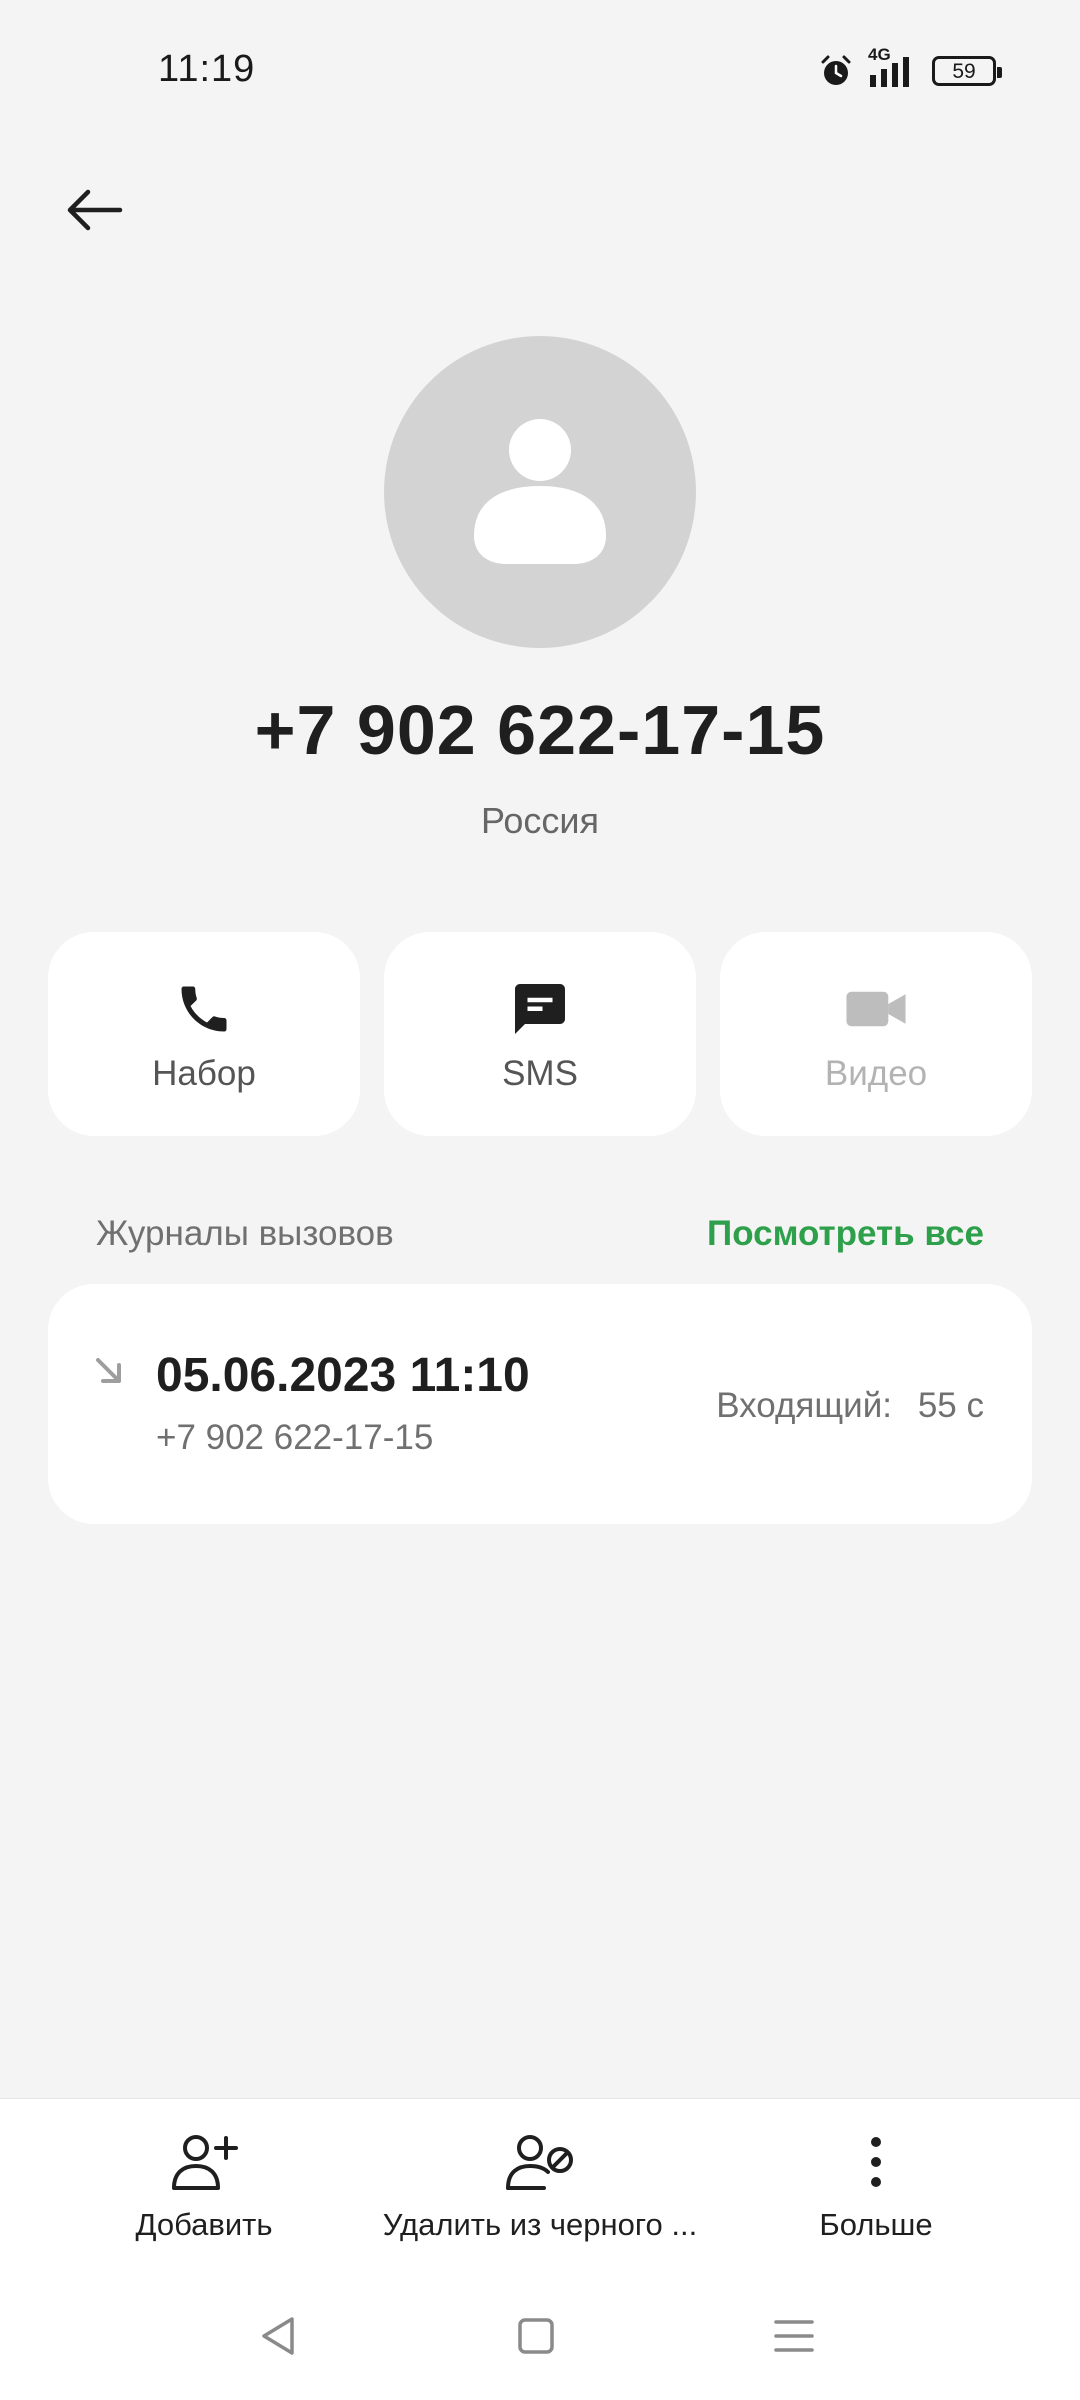 The width and height of the screenshot is (1080, 2400). I want to click on status-bar: 11:19 4G 59, so click(540, 70).